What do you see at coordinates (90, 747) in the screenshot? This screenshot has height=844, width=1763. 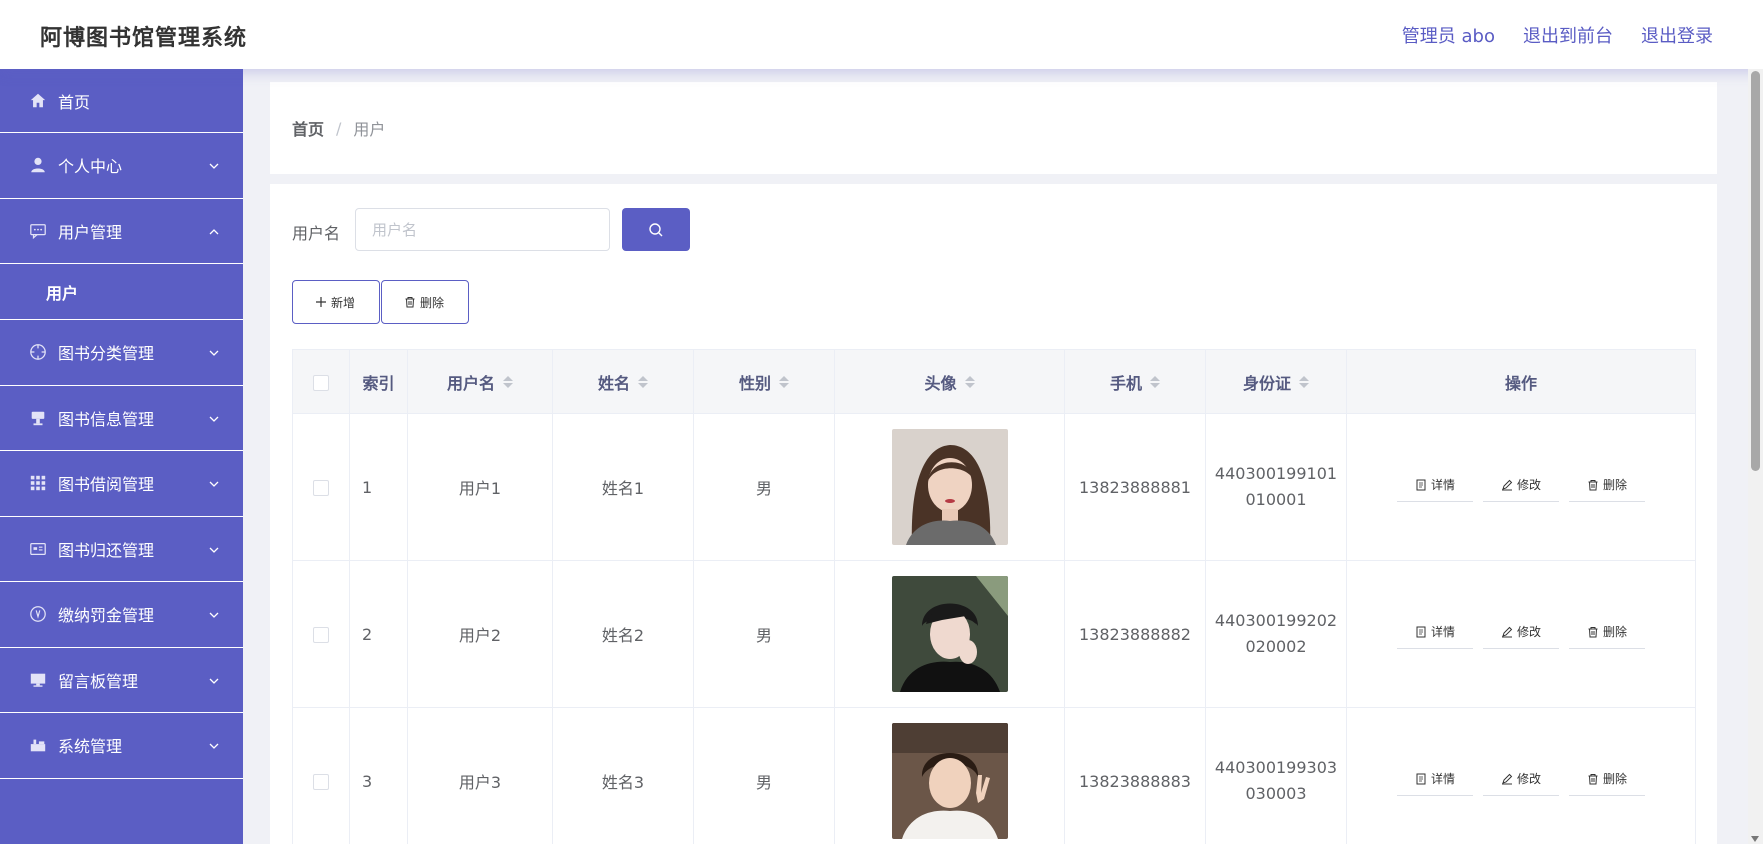 I see `sidebar-item-label: 系统管理` at bounding box center [90, 747].